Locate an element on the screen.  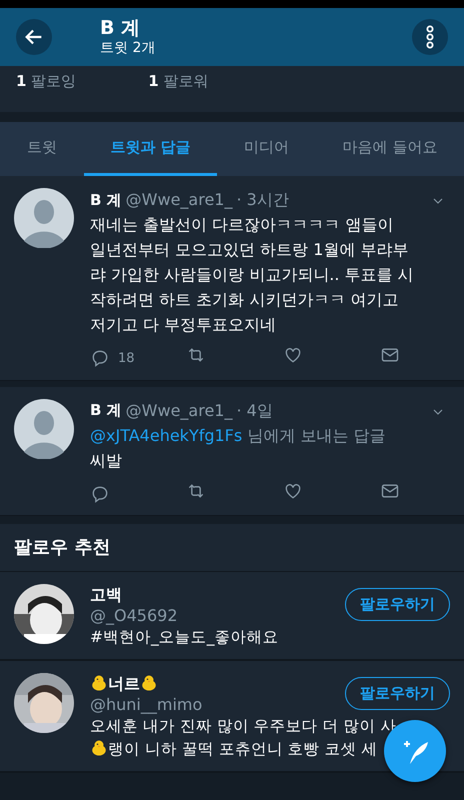
tab: 트윗 is located at coordinates (42, 149).